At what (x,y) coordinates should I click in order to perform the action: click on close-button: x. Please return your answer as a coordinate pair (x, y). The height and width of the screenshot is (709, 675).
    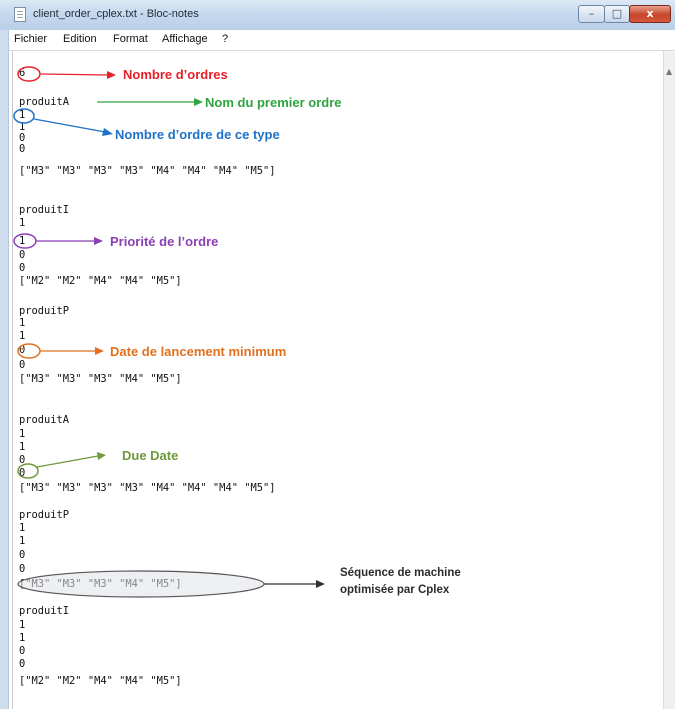
    Looking at the image, I should click on (650, 14).